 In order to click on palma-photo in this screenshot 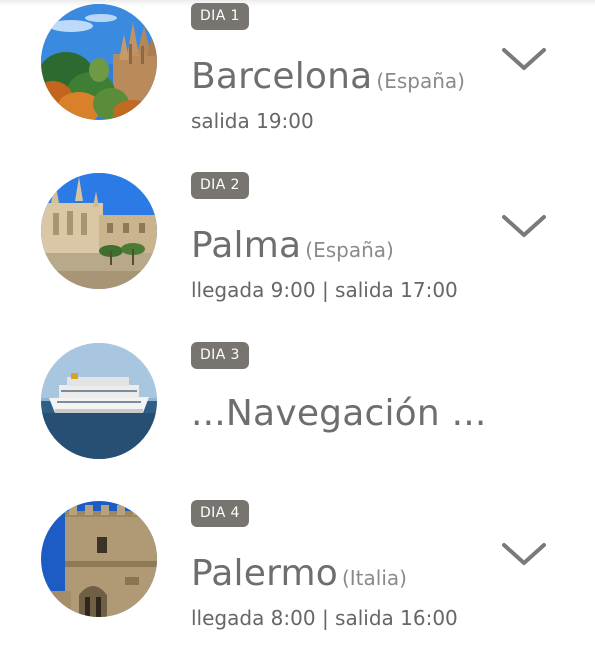, I will do `click(99, 231)`.